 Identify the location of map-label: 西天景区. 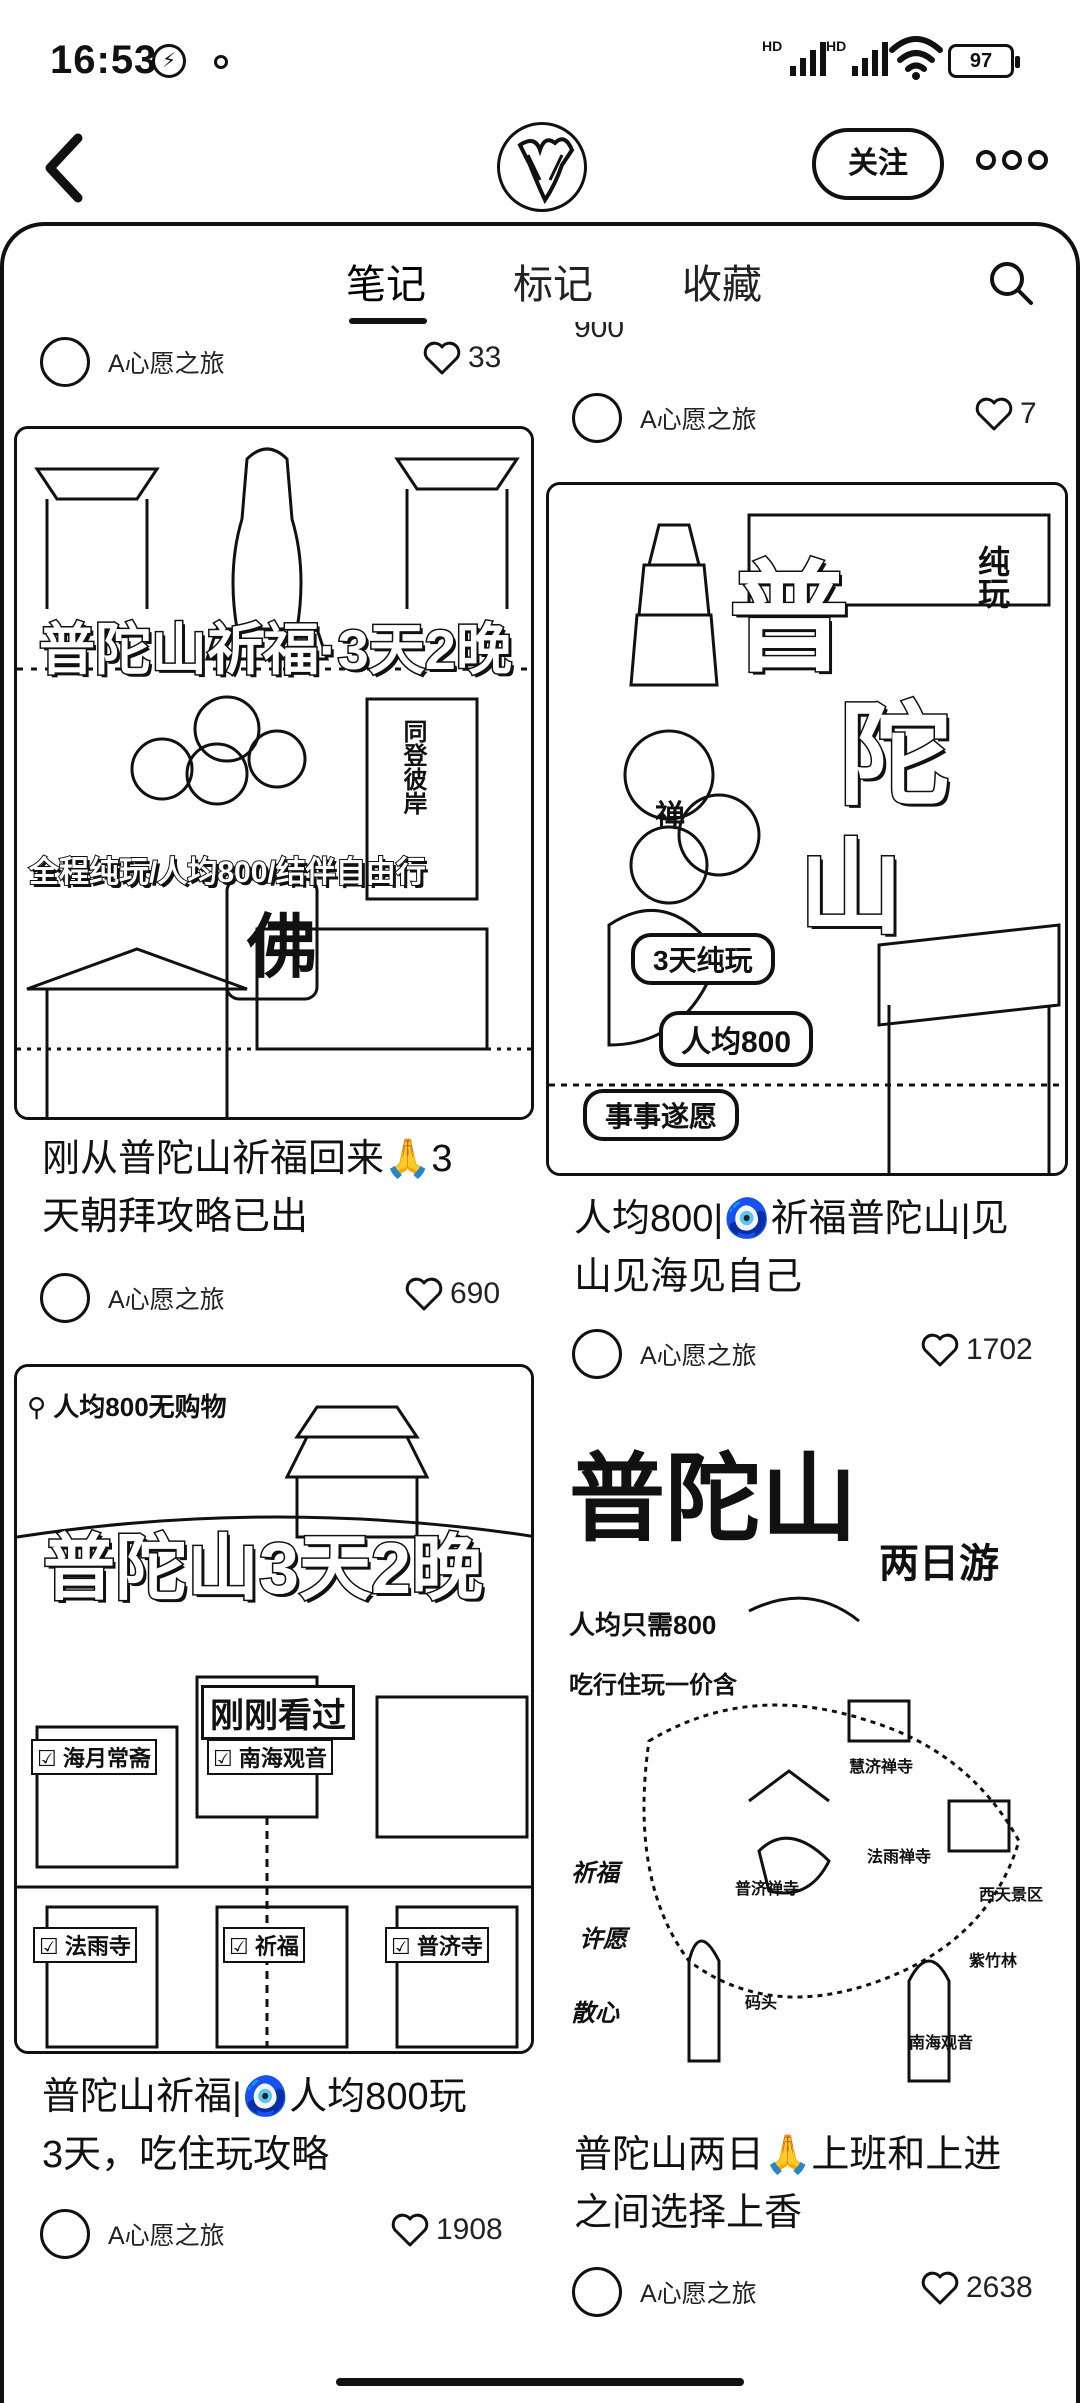
(1011, 1895).